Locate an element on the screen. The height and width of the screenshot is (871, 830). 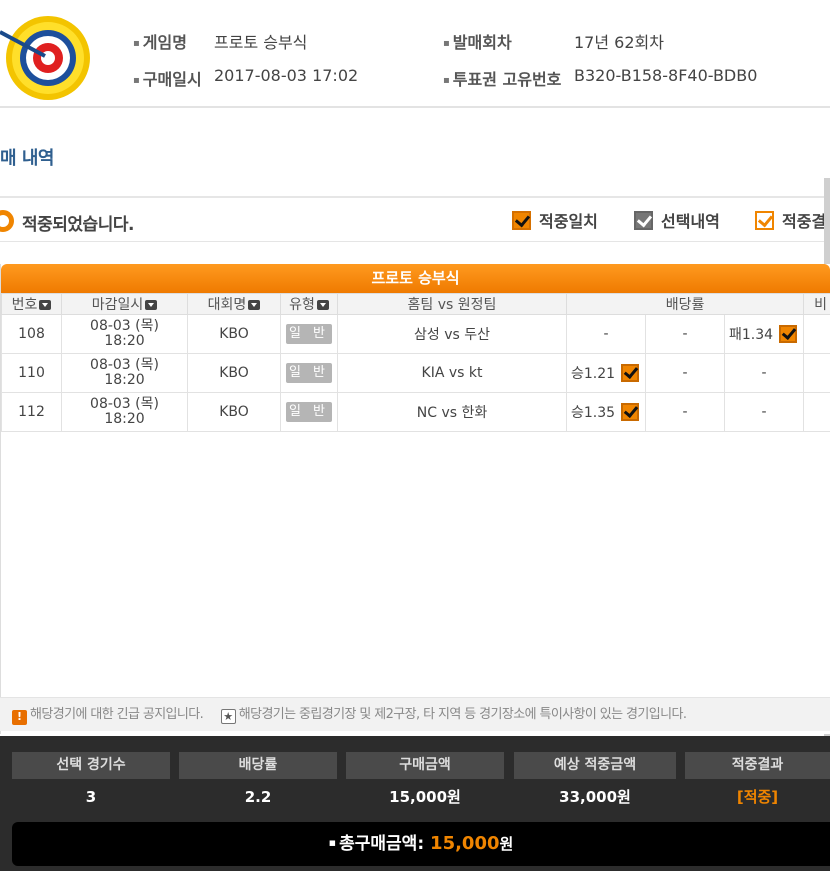
summary-amount: 구매금액 15,000원 is located at coordinates (425, 784).